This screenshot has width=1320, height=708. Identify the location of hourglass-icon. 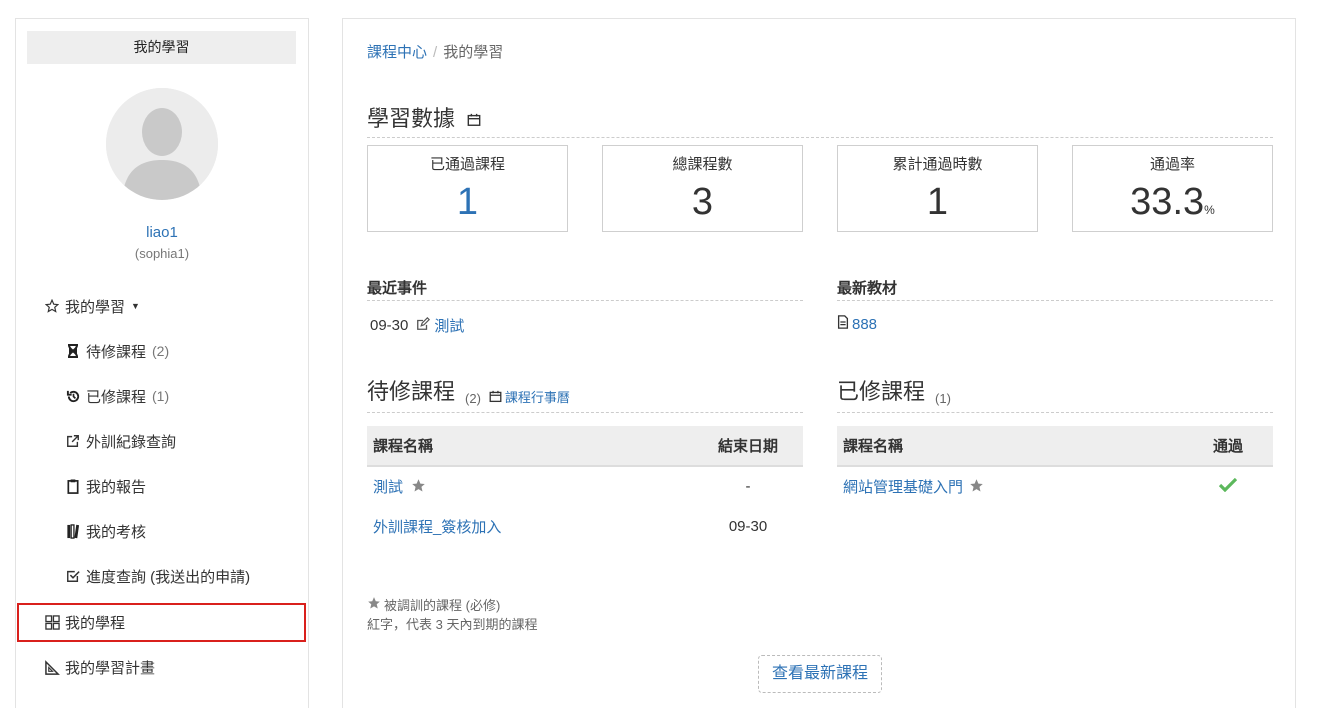
(73, 351).